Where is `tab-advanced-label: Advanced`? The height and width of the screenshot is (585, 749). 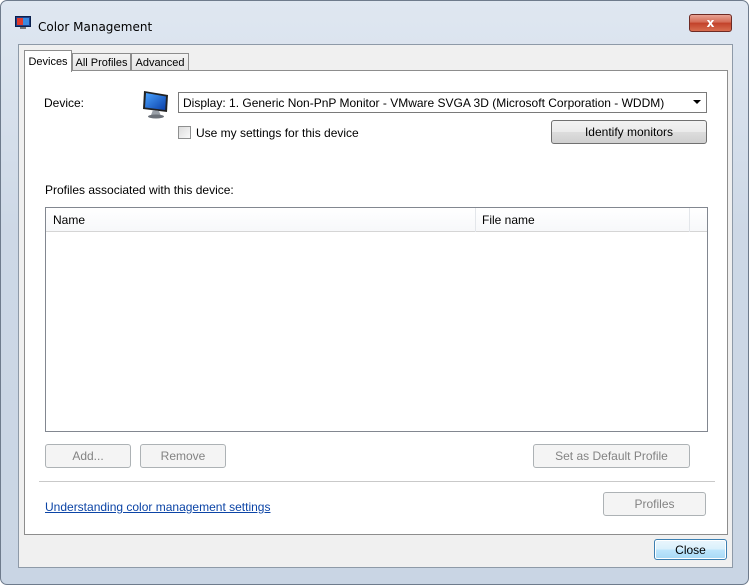
tab-advanced-label: Advanced is located at coordinates (160, 62).